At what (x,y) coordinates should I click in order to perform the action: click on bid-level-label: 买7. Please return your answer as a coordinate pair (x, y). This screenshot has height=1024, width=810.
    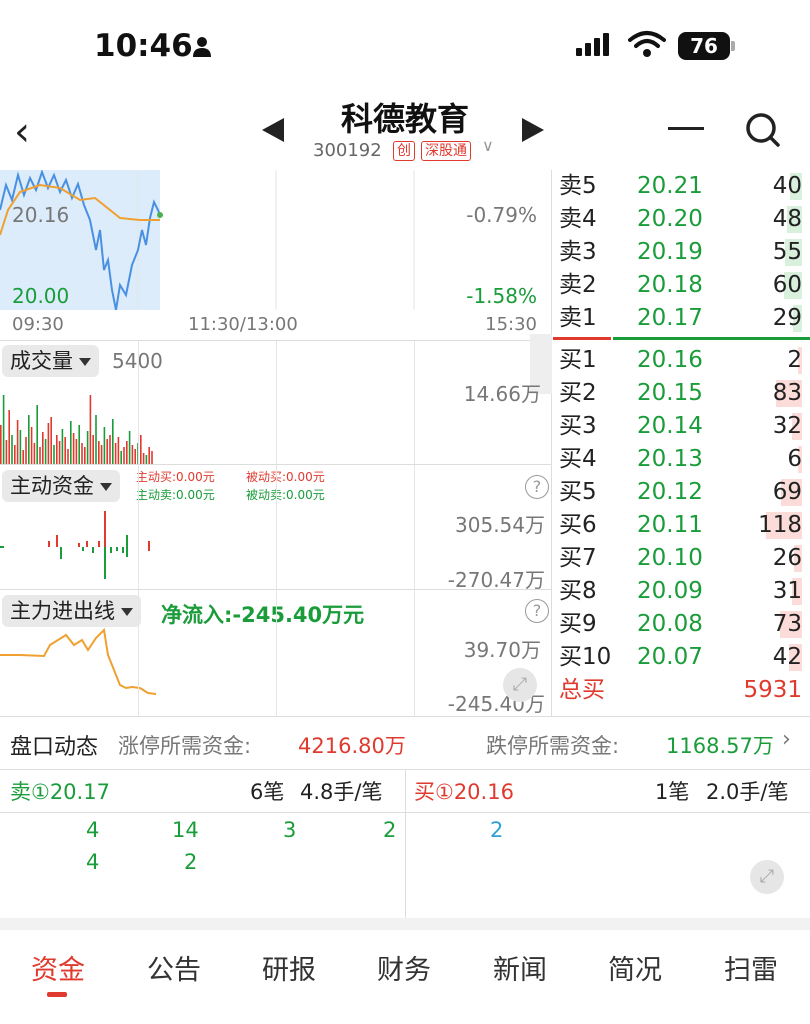
    Looking at the image, I should click on (578, 558).